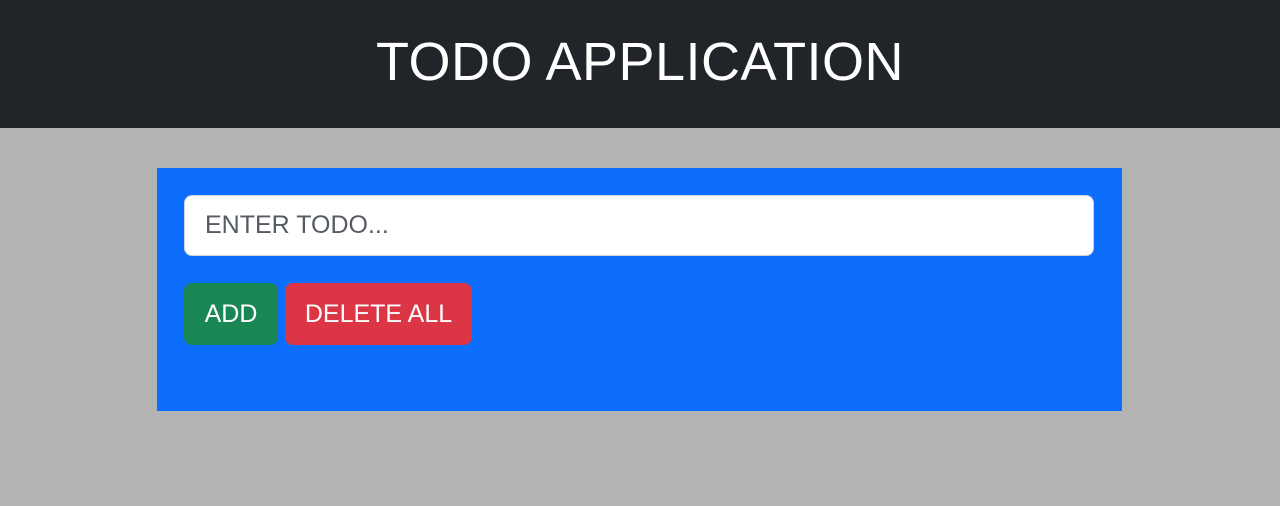  Describe the element at coordinates (639, 225) in the screenshot. I see `todo-input` at that location.